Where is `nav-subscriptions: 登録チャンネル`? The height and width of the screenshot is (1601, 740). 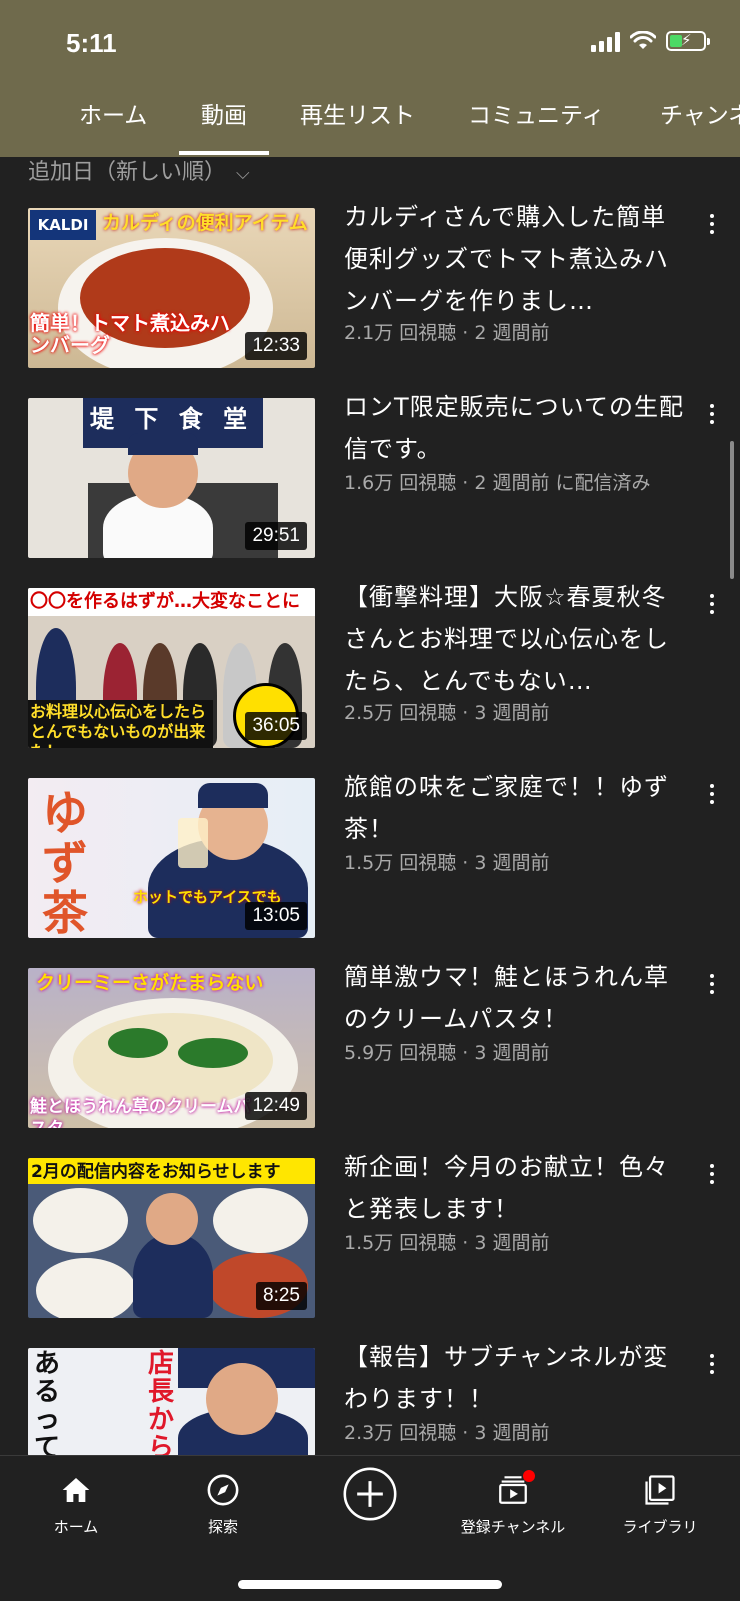 nav-subscriptions: 登録チャンネル is located at coordinates (513, 1503).